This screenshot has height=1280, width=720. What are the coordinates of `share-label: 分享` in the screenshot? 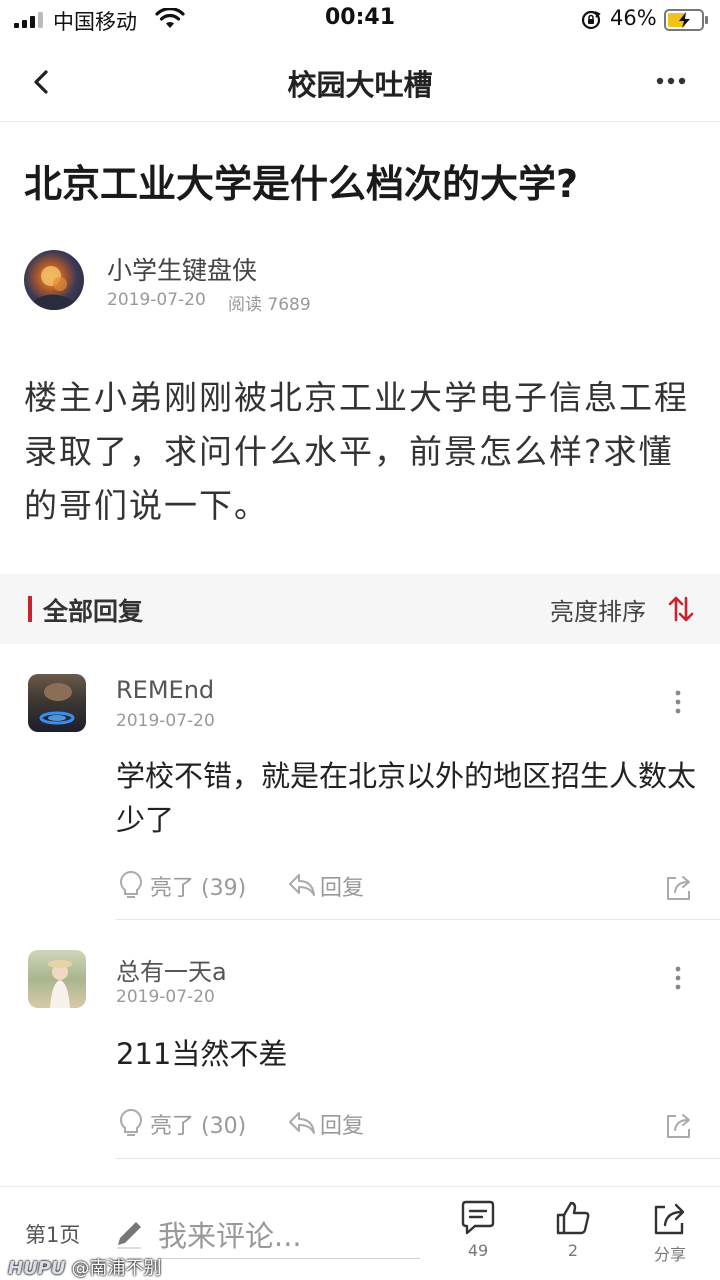 It's located at (669, 1254).